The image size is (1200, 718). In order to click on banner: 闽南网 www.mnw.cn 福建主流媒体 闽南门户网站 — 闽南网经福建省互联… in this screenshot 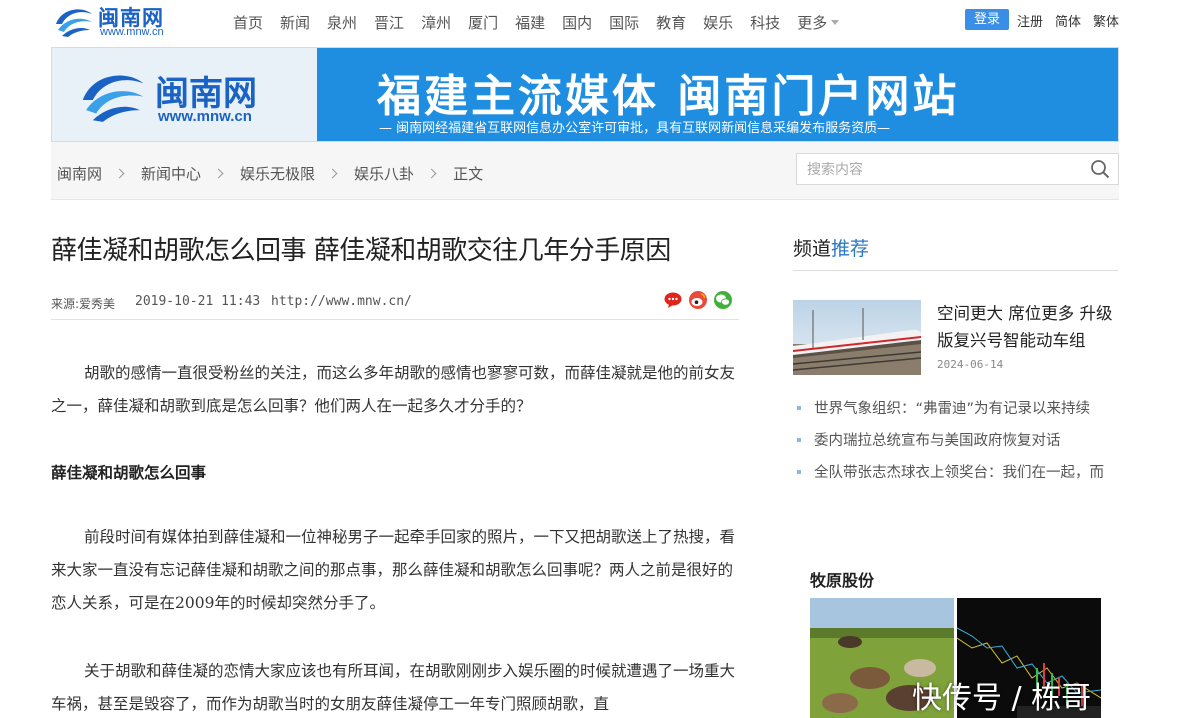, I will do `click(585, 94)`.